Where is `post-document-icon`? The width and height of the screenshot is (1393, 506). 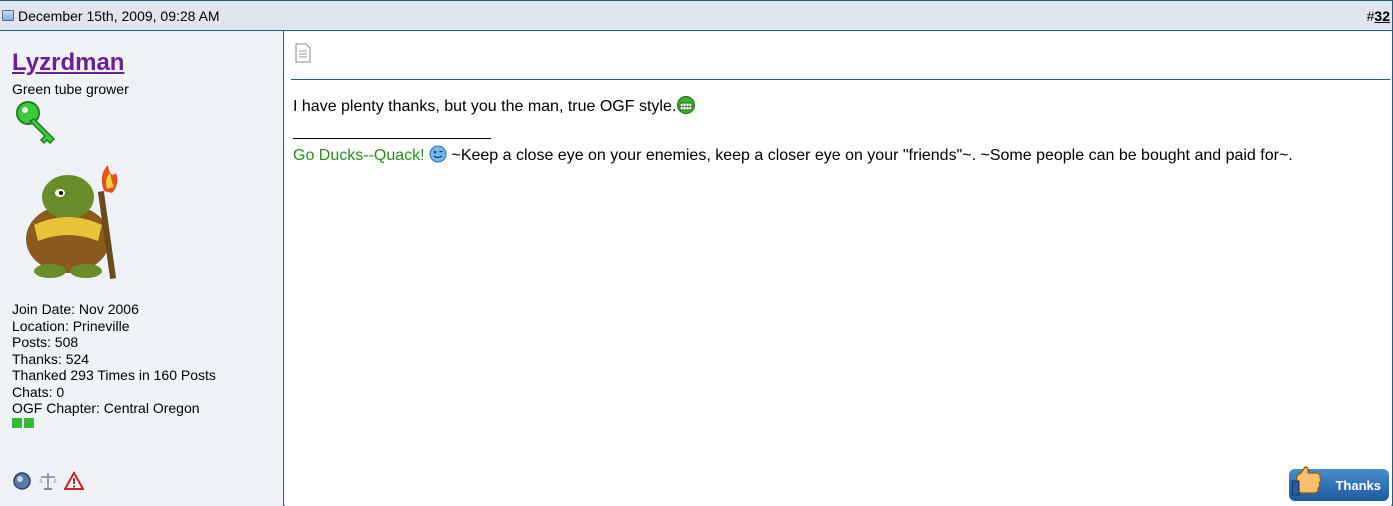
post-document-icon is located at coordinates (303, 53).